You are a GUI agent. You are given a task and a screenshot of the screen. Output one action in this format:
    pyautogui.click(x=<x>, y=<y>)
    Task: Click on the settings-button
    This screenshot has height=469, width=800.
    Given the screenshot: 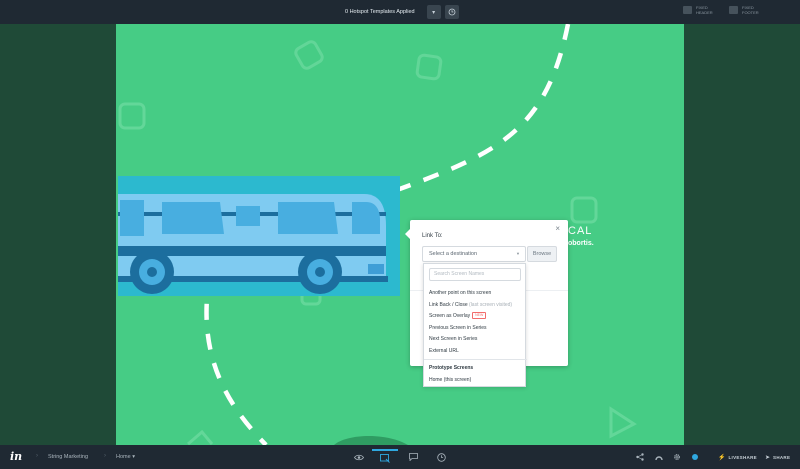 What is the action you would take?
    pyautogui.click(x=677, y=457)
    